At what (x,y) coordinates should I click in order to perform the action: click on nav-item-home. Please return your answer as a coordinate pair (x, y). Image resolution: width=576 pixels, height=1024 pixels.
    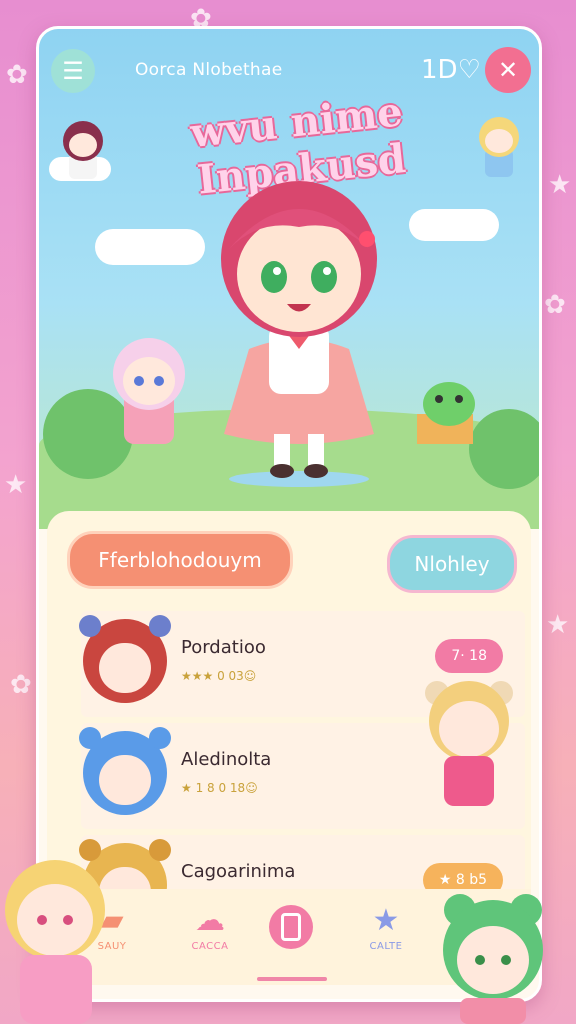
    Looking at the image, I should click on (291, 927).